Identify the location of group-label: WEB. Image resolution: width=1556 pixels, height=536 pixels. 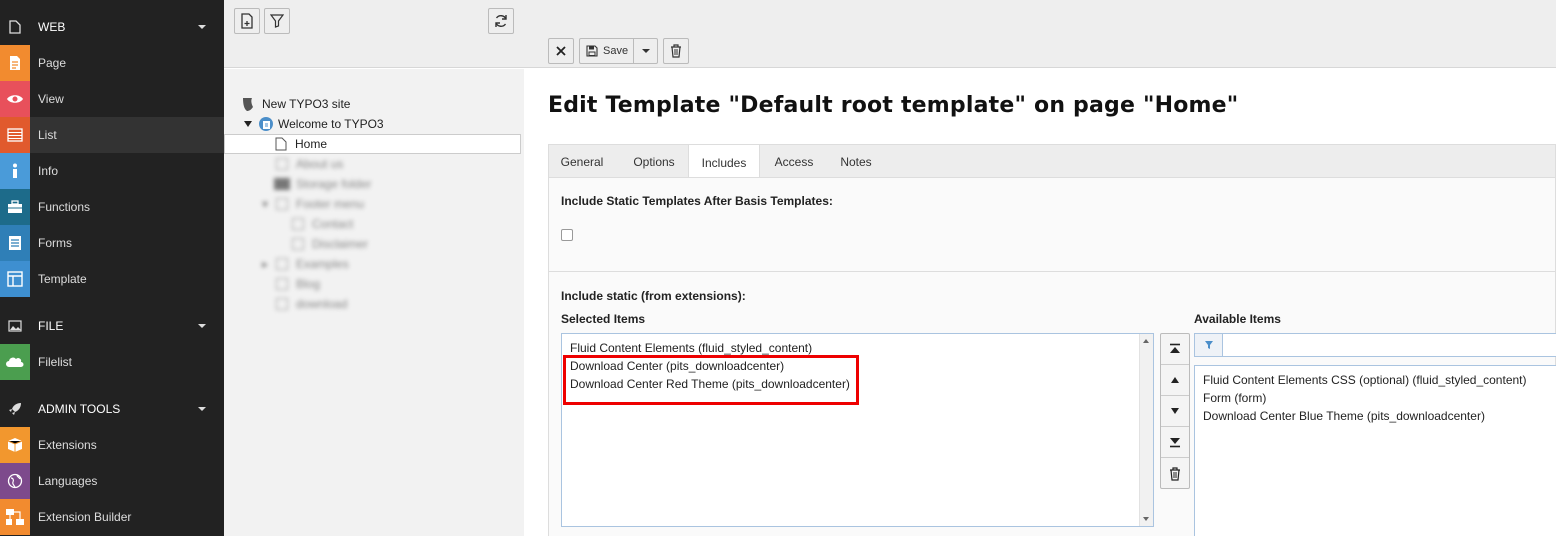
(52, 27).